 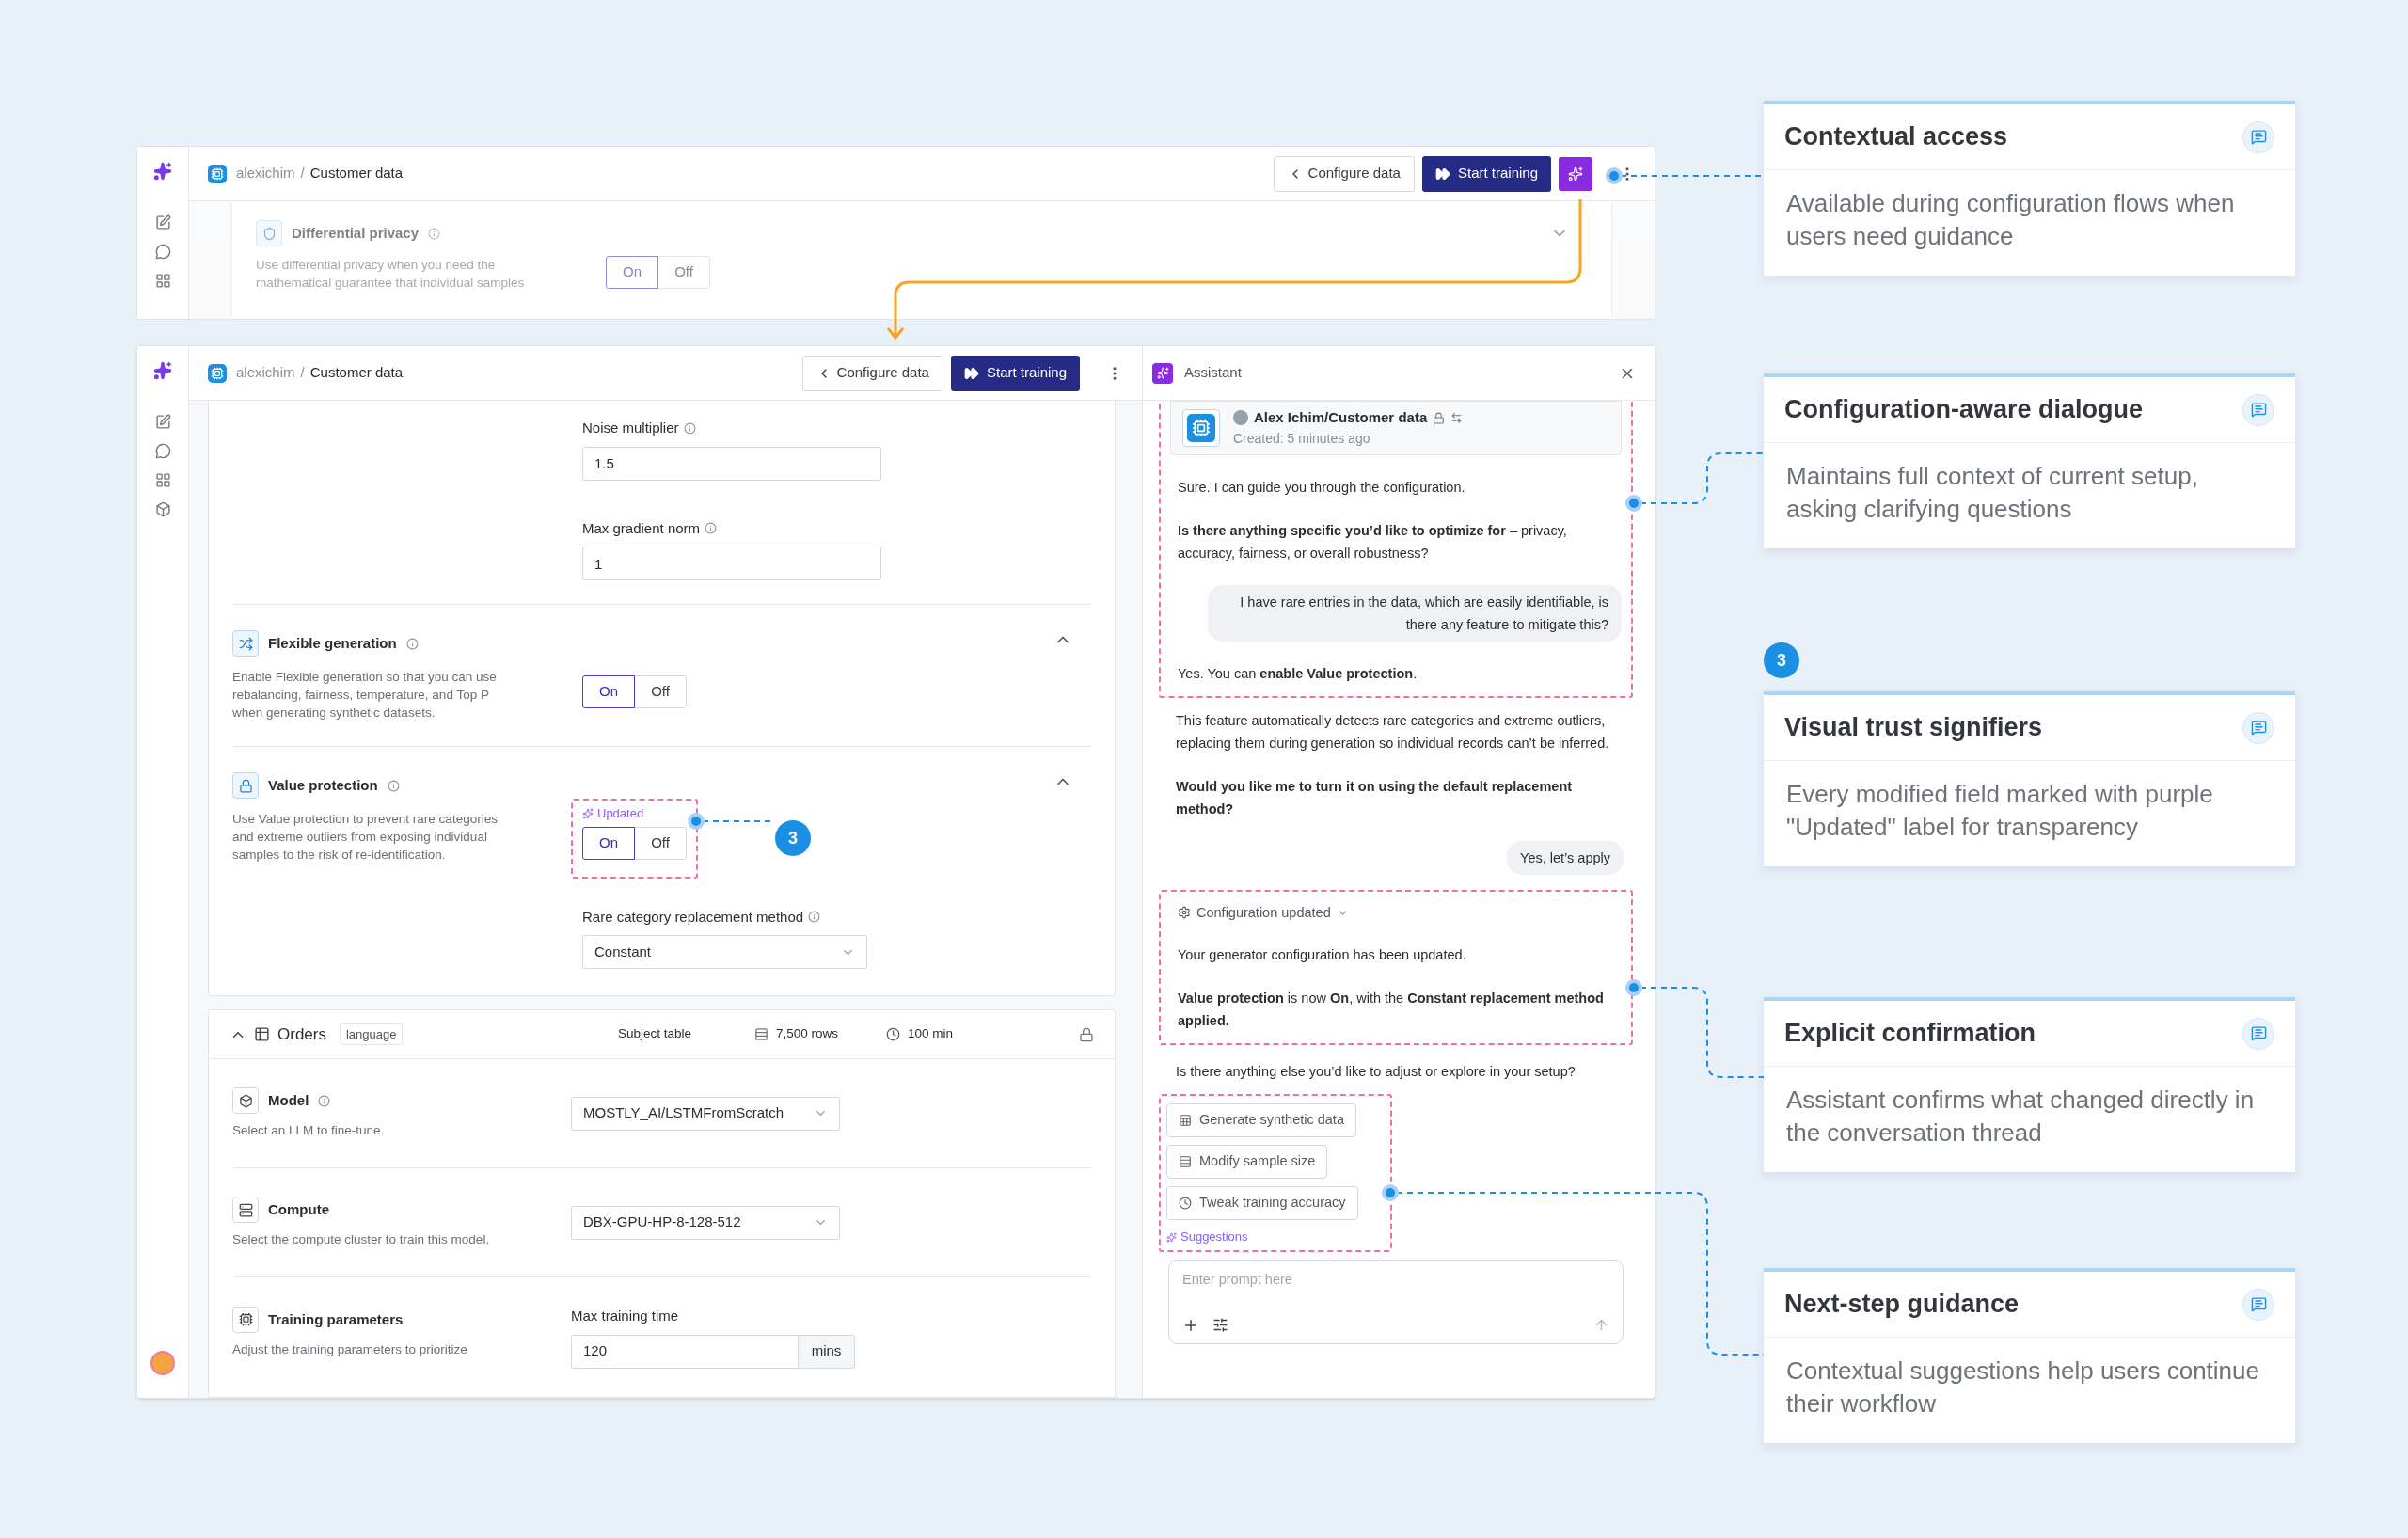 What do you see at coordinates (1396, 428) in the screenshot?
I see `context-card: Alex Ichim/Customer data Created: 5 minutes ago` at bounding box center [1396, 428].